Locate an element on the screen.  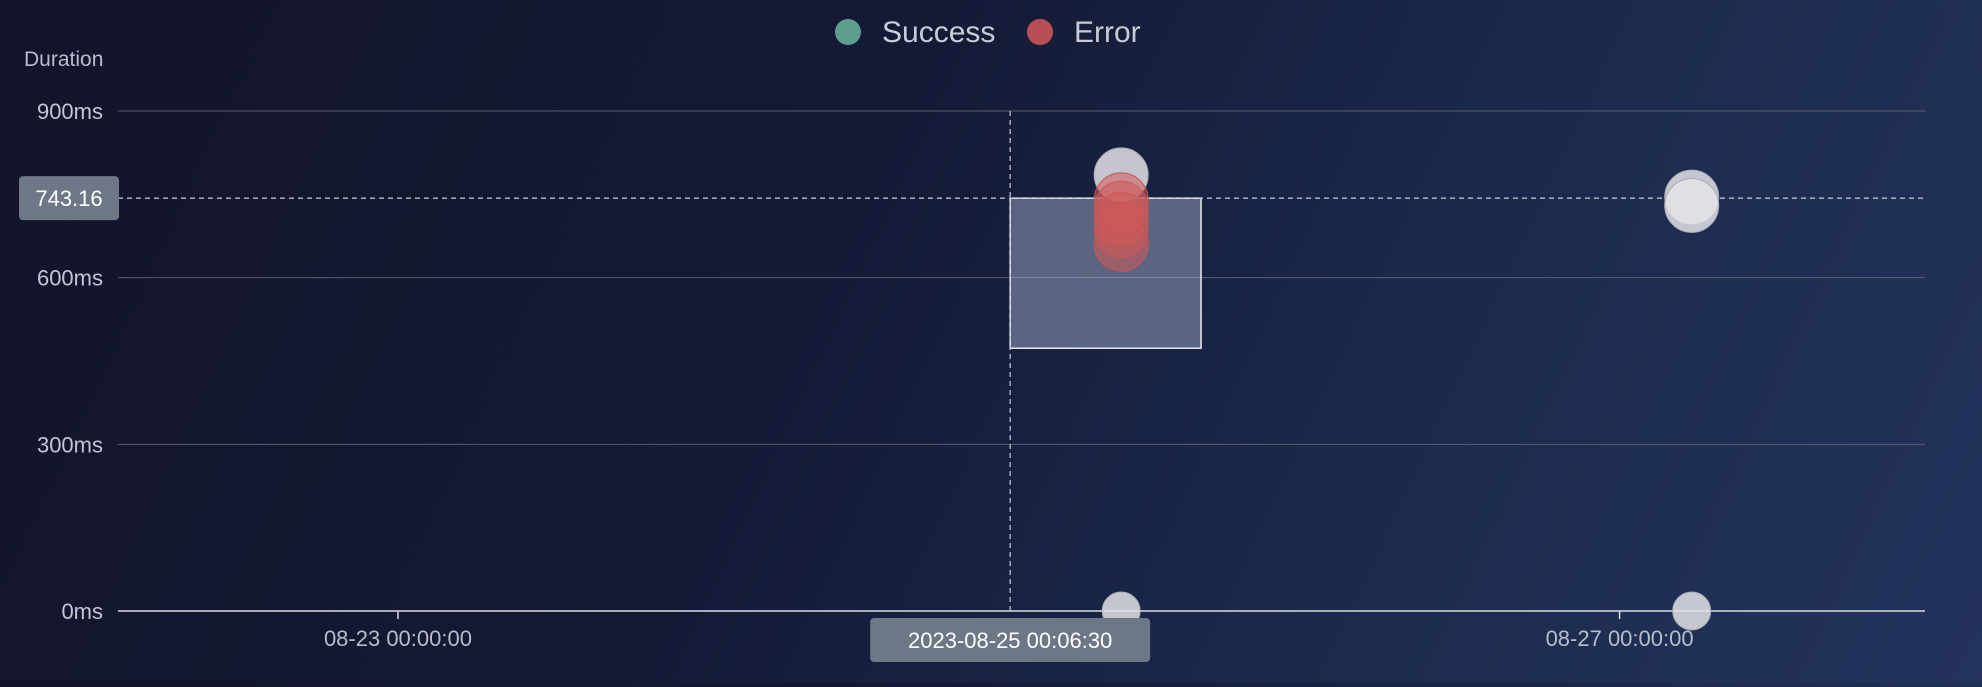
y-axis-label: Duration is located at coordinates (63, 59).